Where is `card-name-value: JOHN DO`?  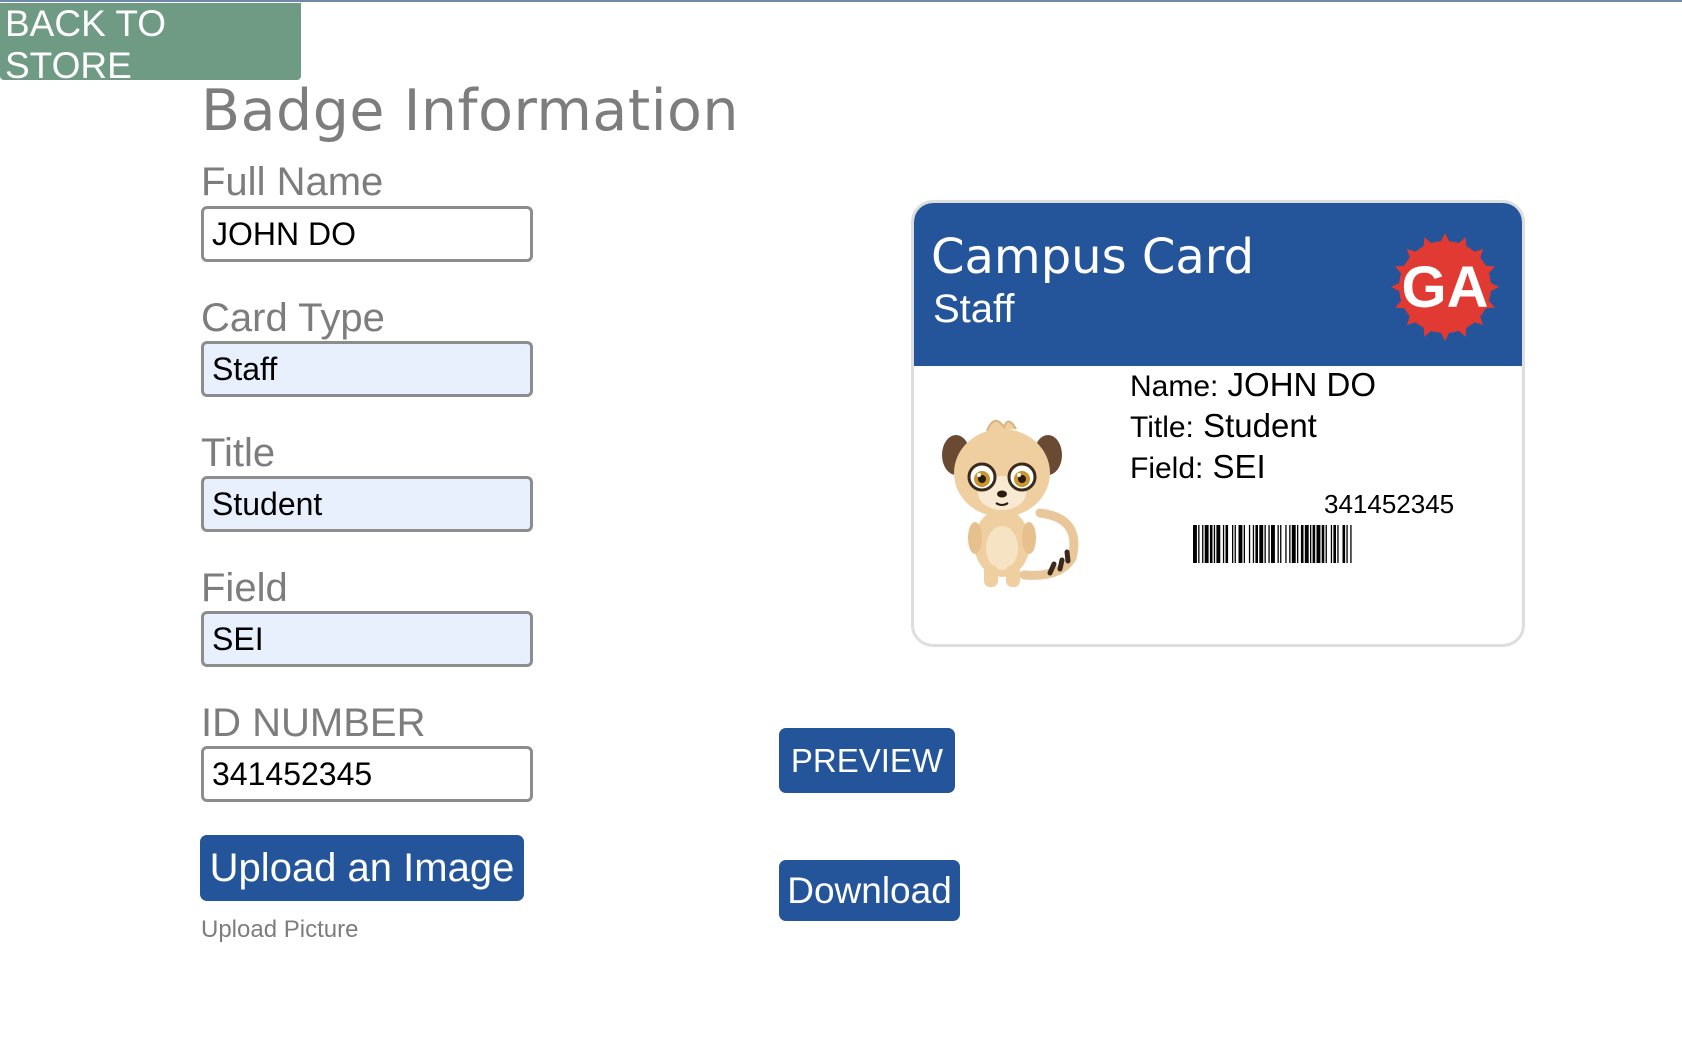 card-name-value: JOHN DO is located at coordinates (1302, 384).